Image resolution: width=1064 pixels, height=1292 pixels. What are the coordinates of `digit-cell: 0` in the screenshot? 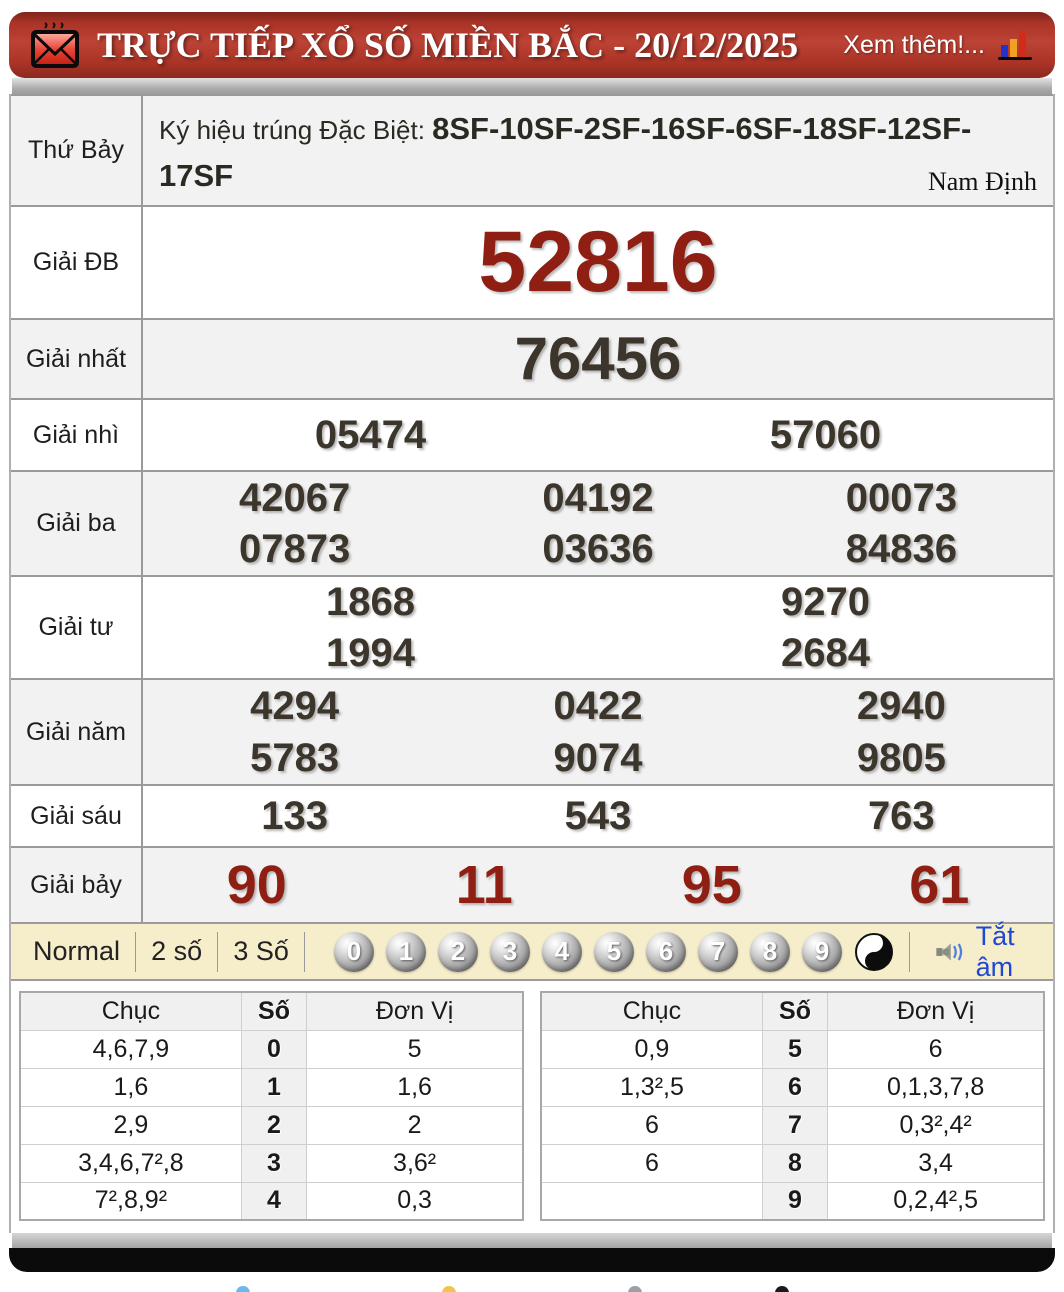 It's located at (274, 1049).